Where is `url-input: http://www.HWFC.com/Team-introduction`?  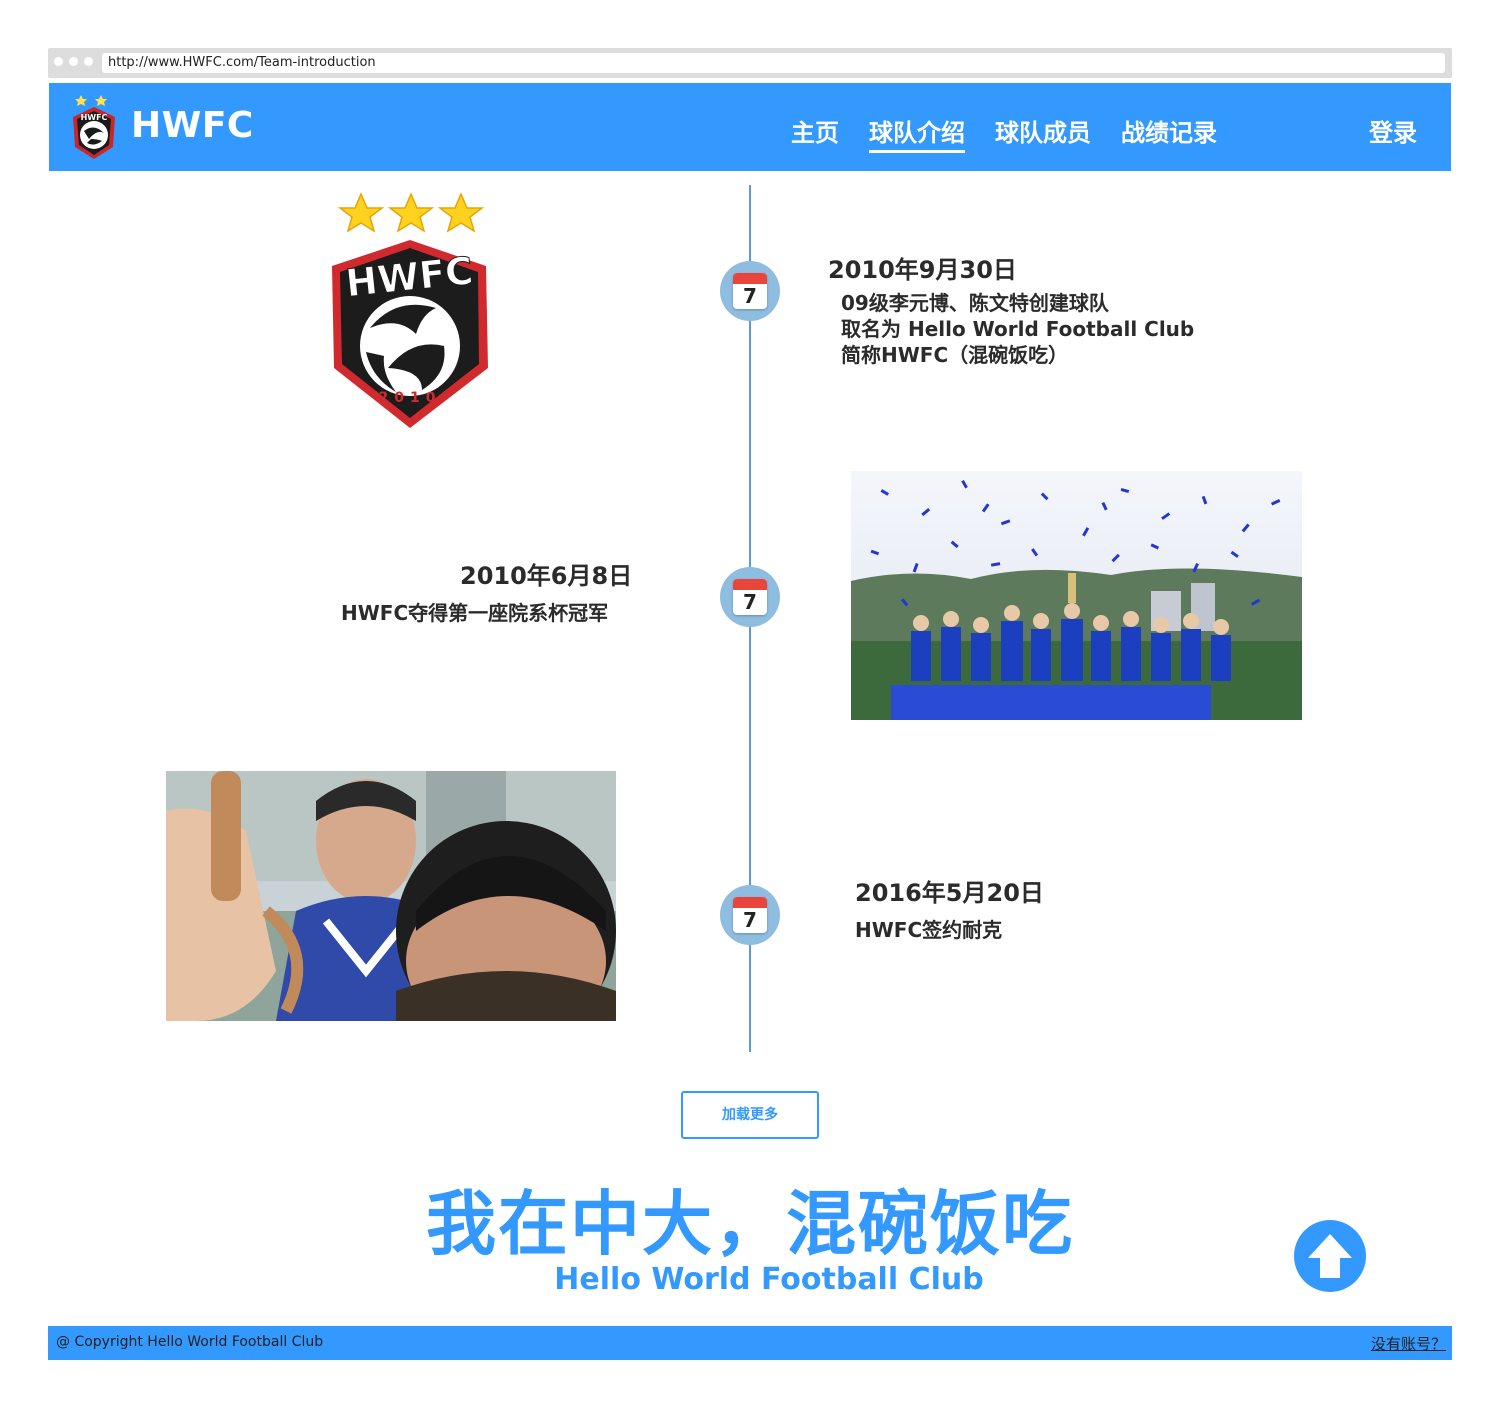 url-input: http://www.HWFC.com/Team-introduction is located at coordinates (773, 63).